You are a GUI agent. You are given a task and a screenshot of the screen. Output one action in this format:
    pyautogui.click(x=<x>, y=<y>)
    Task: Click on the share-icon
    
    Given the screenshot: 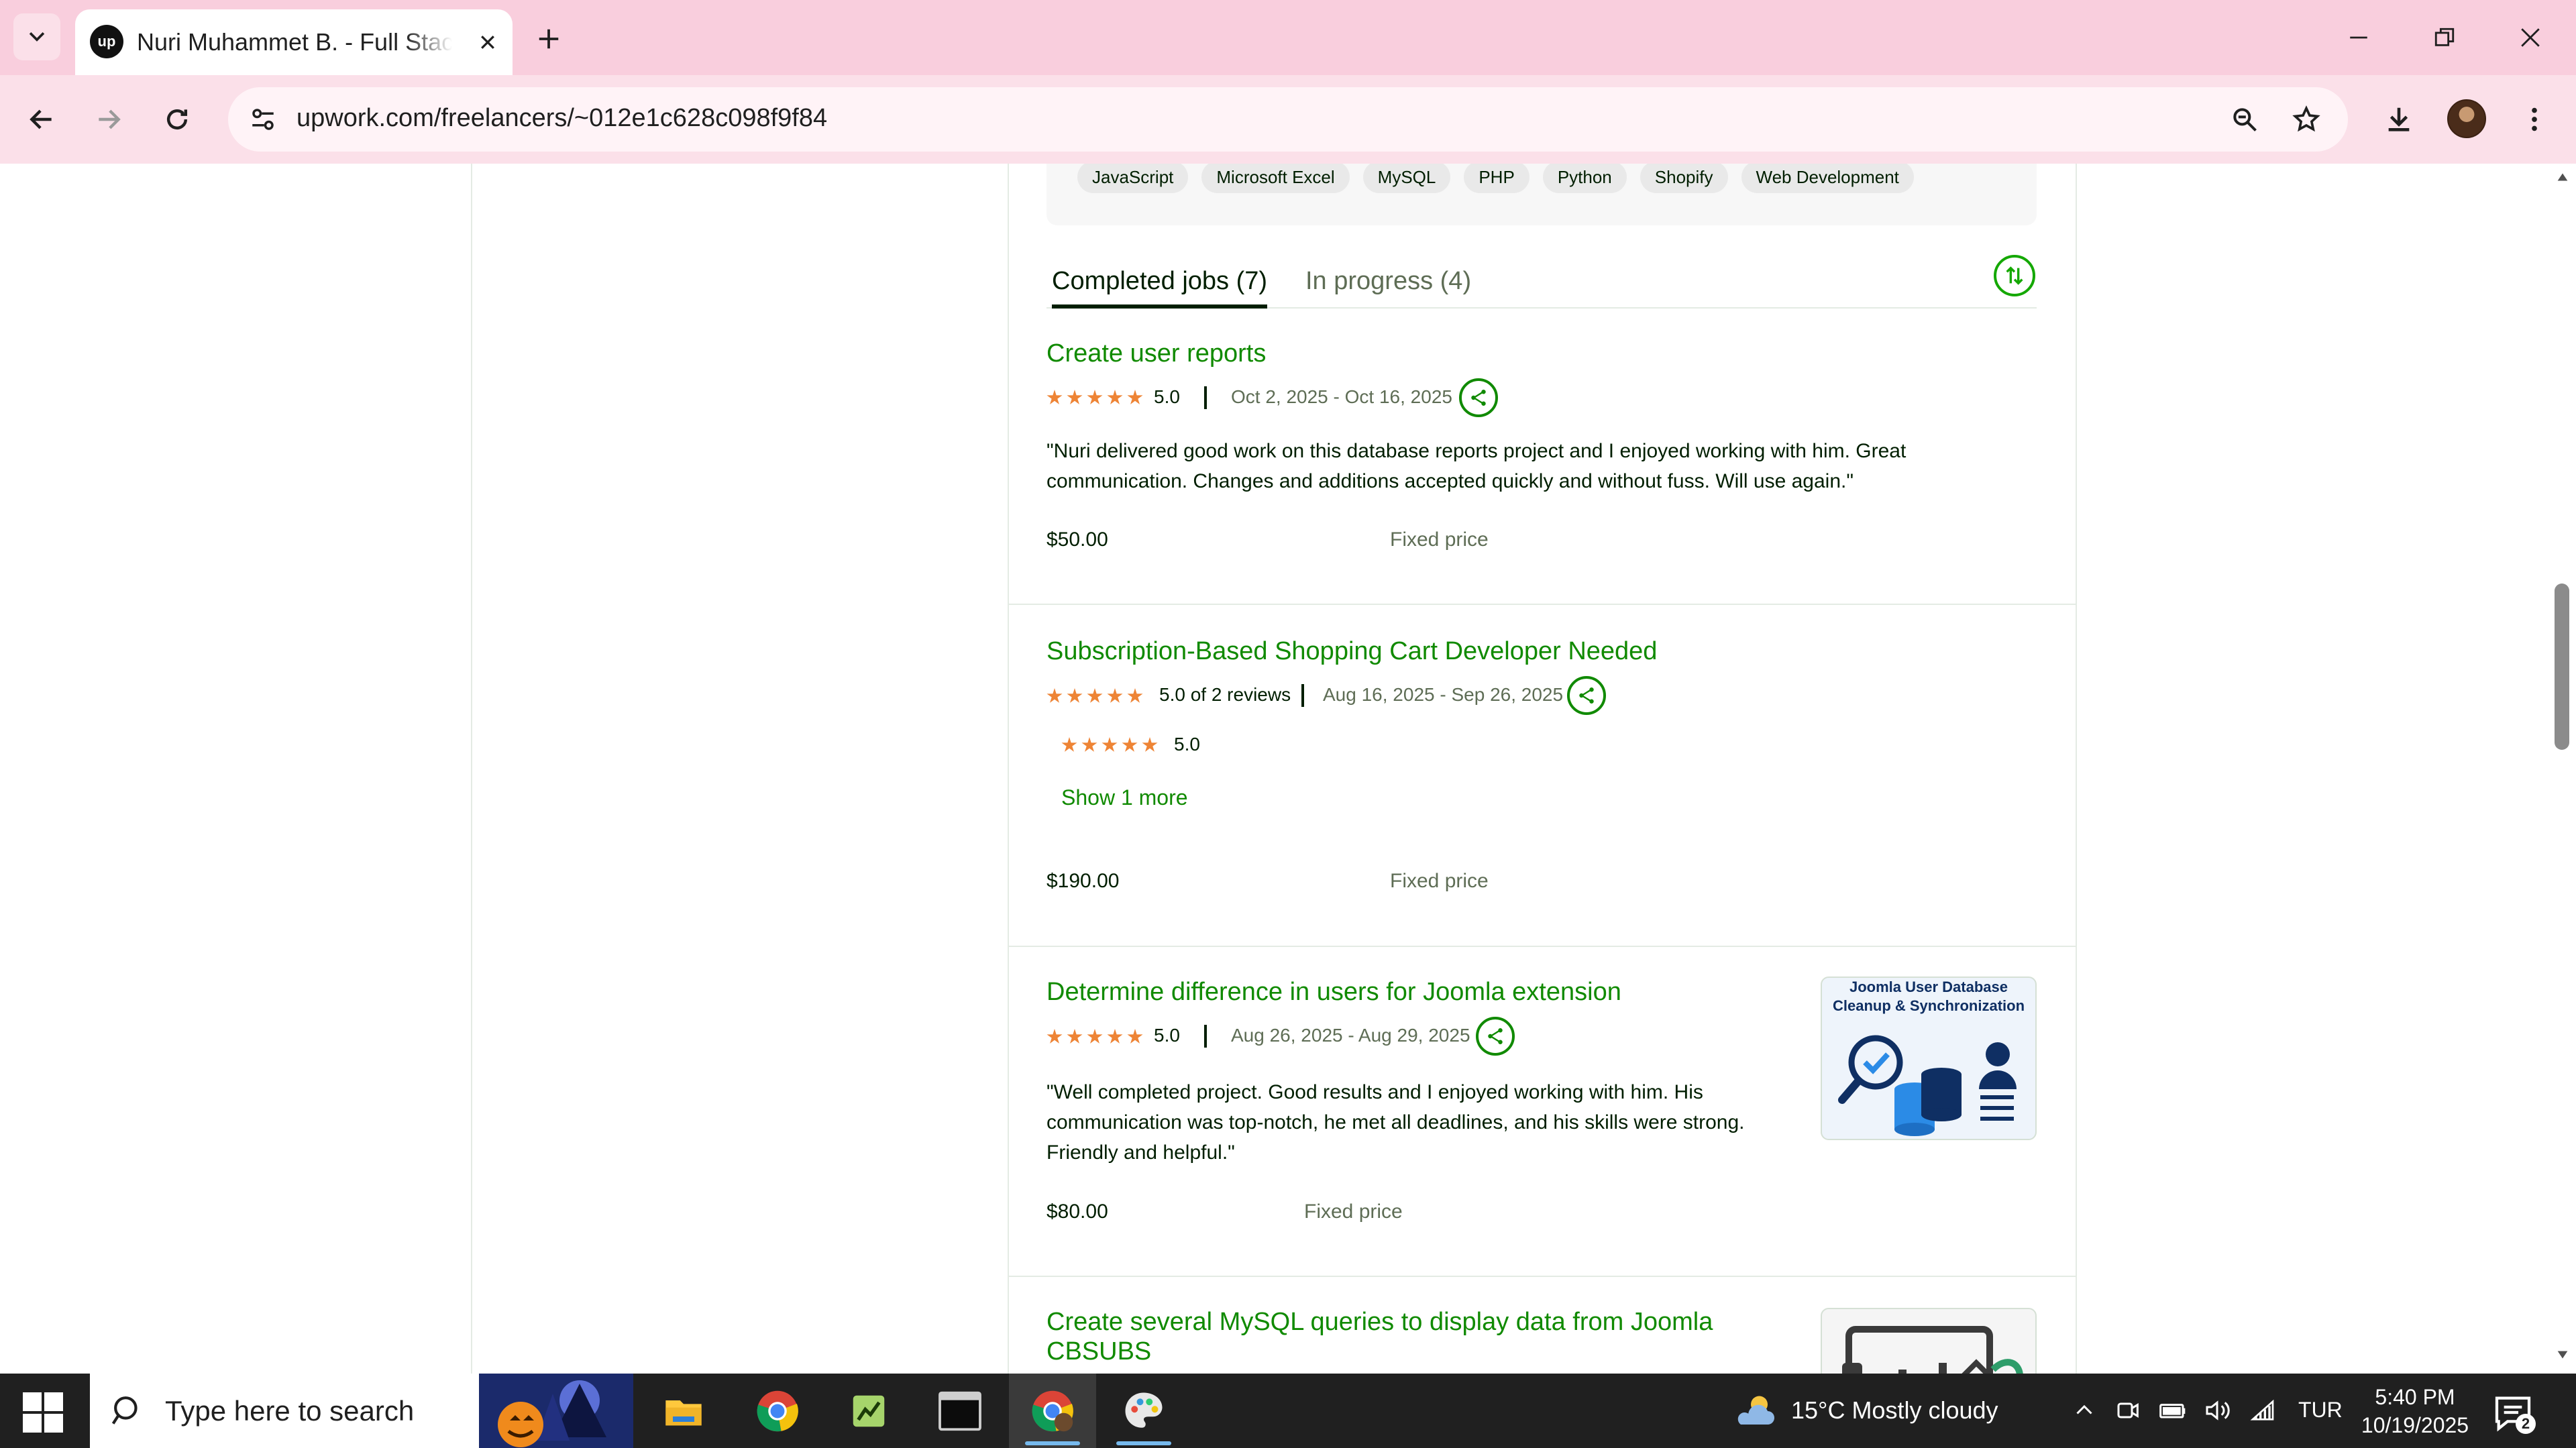 What is the action you would take?
    pyautogui.click(x=1478, y=398)
    